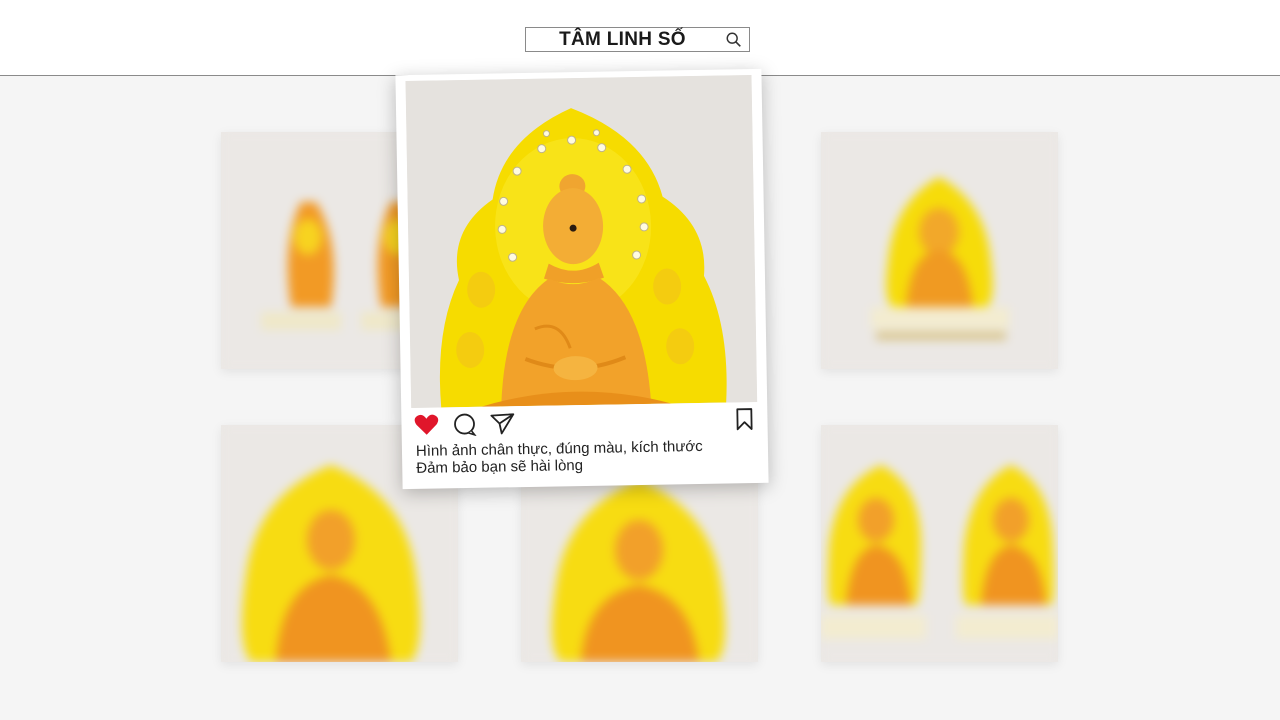  I want to click on gallery-tile-bottom-right, so click(939, 543).